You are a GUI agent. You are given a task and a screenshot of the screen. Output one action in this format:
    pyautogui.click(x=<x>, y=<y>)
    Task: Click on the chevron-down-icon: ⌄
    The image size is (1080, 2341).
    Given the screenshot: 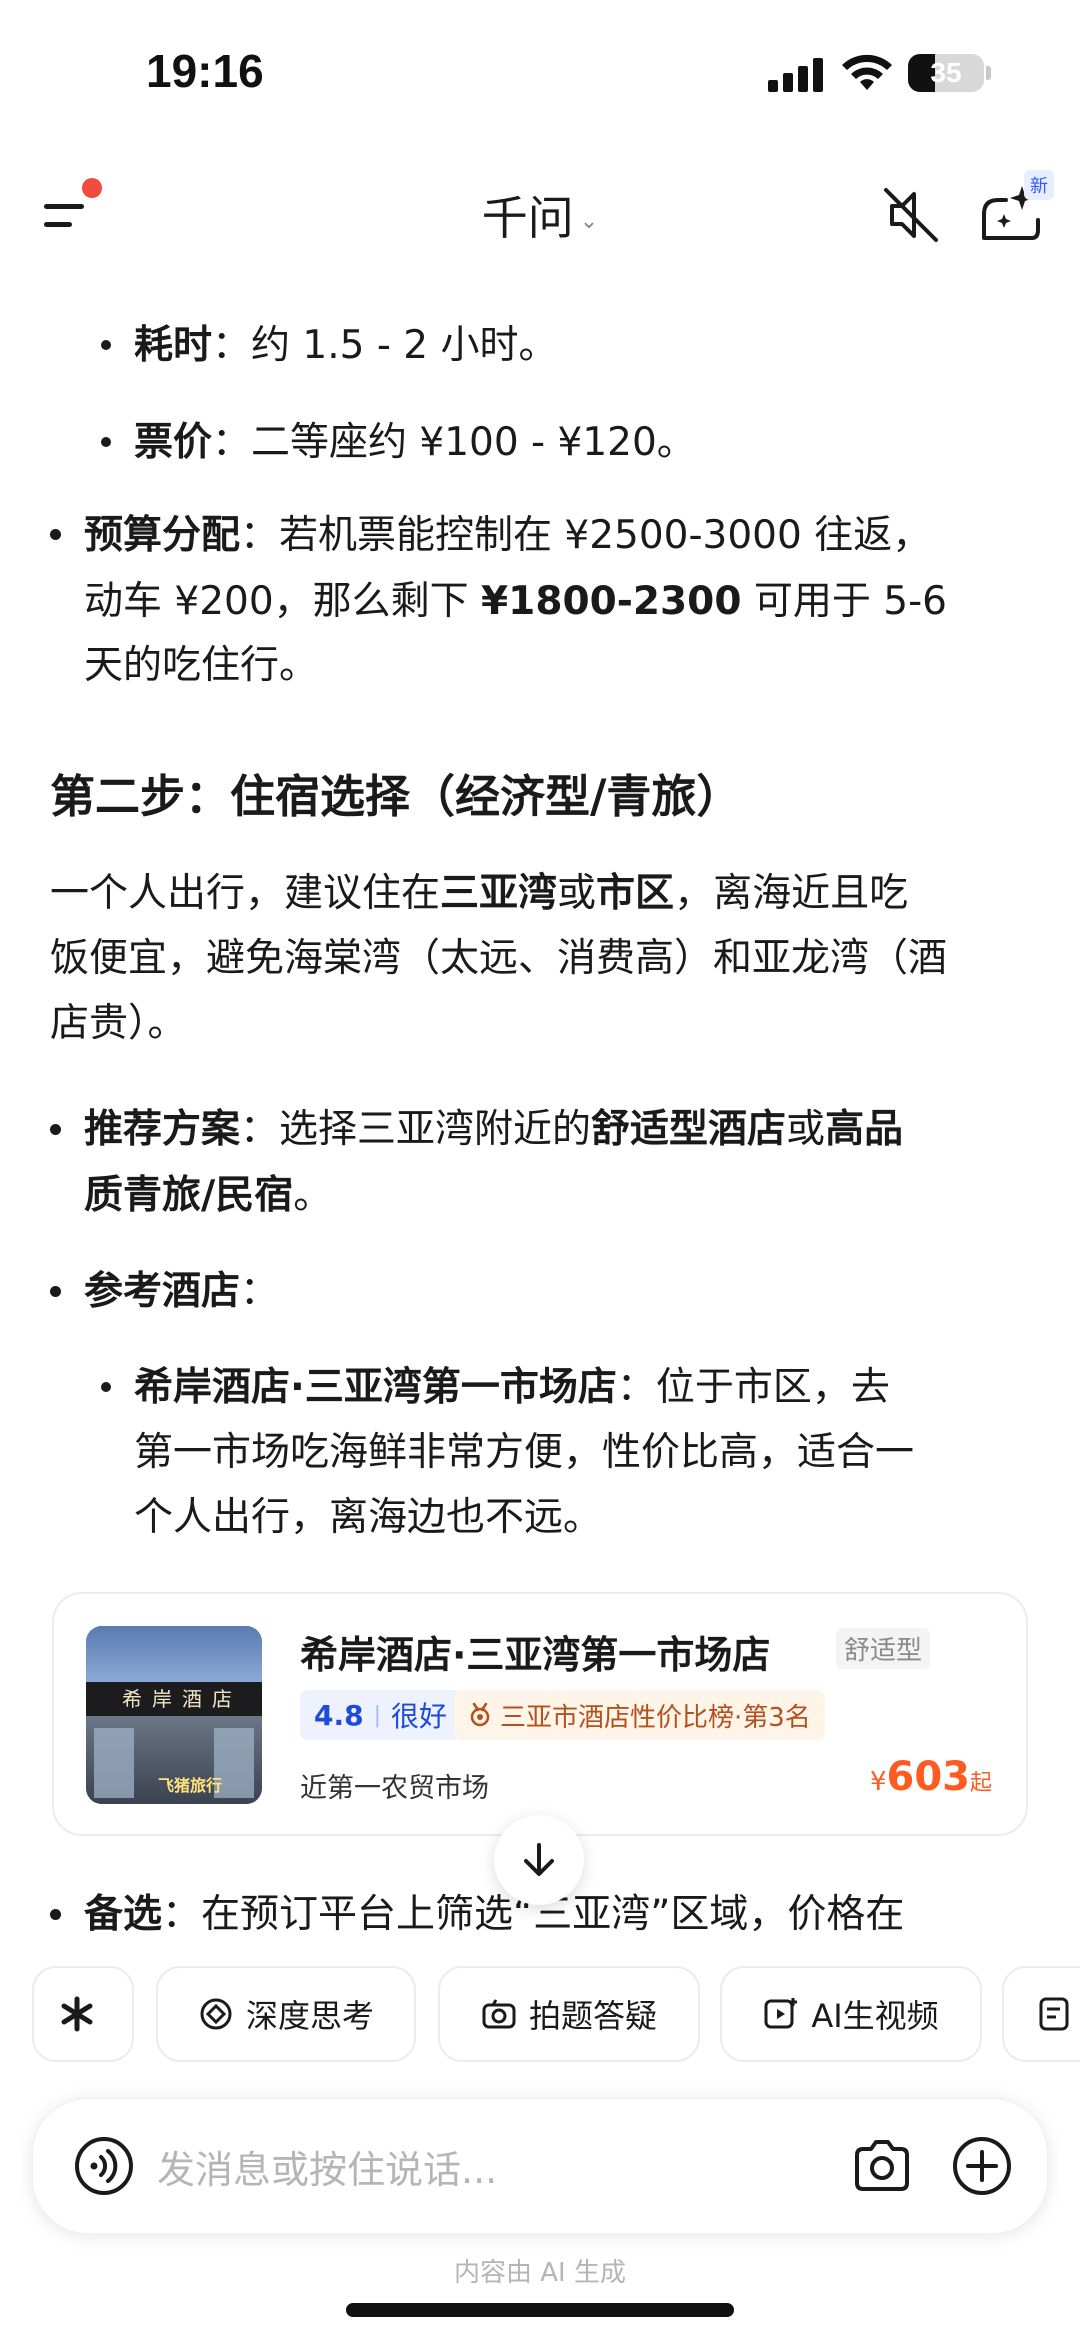 What is the action you would take?
    pyautogui.click(x=589, y=221)
    